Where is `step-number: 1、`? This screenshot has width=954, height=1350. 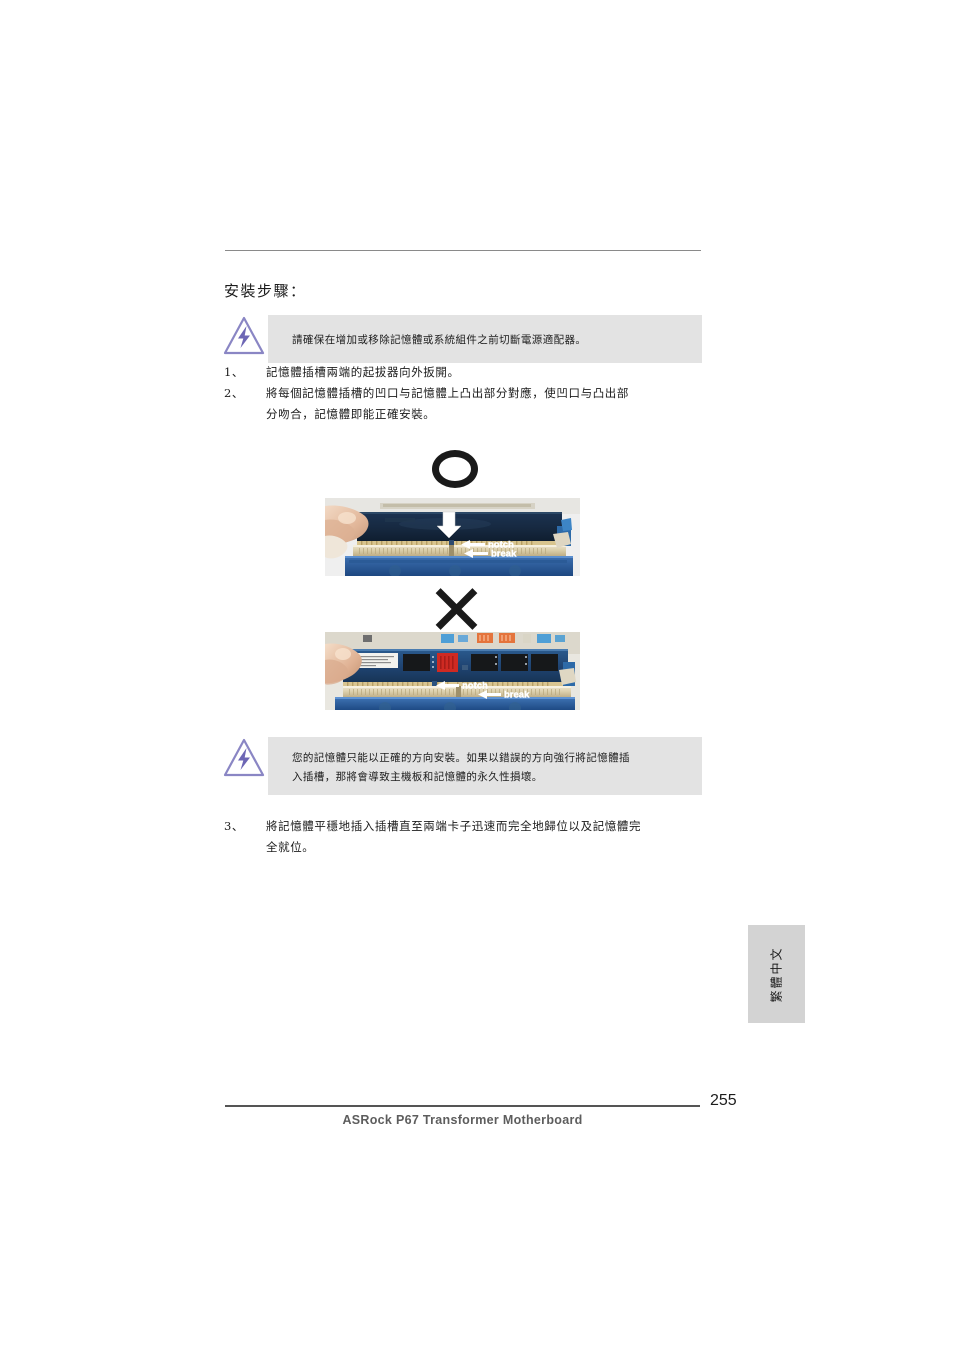
step-number: 1、 is located at coordinates (234, 372).